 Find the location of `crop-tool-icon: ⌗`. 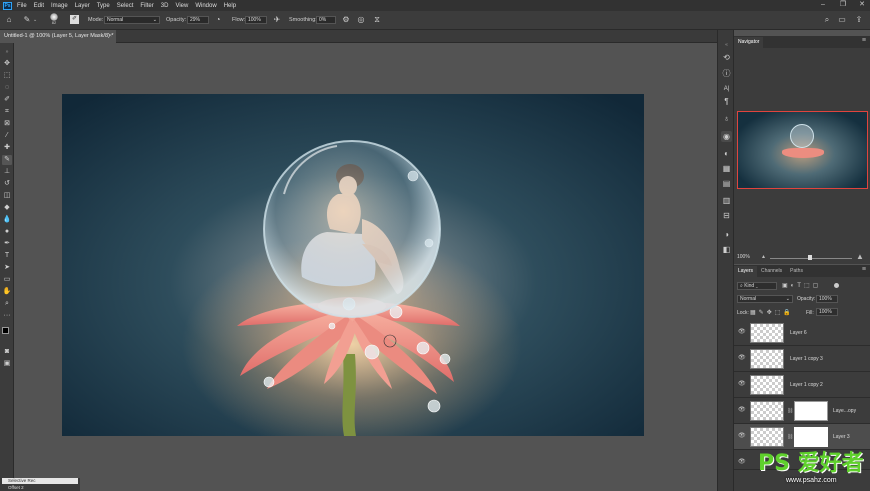

crop-tool-icon: ⌗ is located at coordinates (7, 112).